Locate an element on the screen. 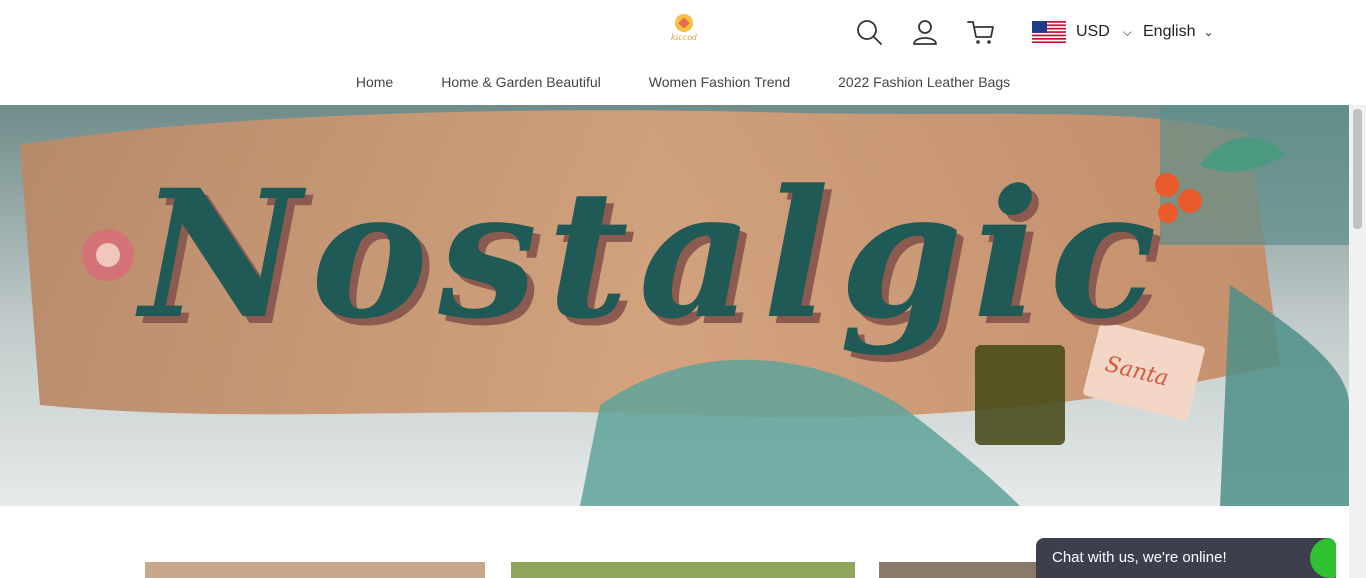 The height and width of the screenshot is (578, 1366). user-icon is located at coordinates (925, 32).